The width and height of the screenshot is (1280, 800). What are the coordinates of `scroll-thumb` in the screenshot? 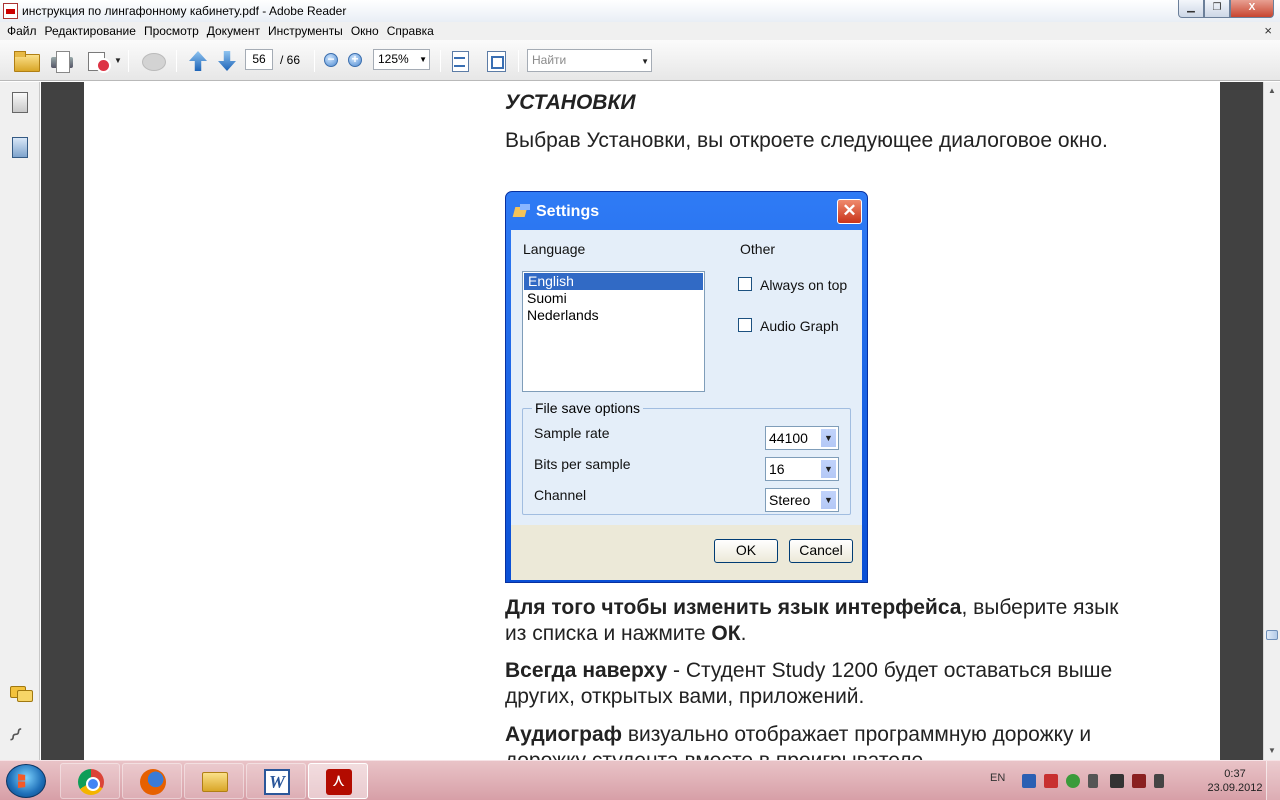 It's located at (1272, 635).